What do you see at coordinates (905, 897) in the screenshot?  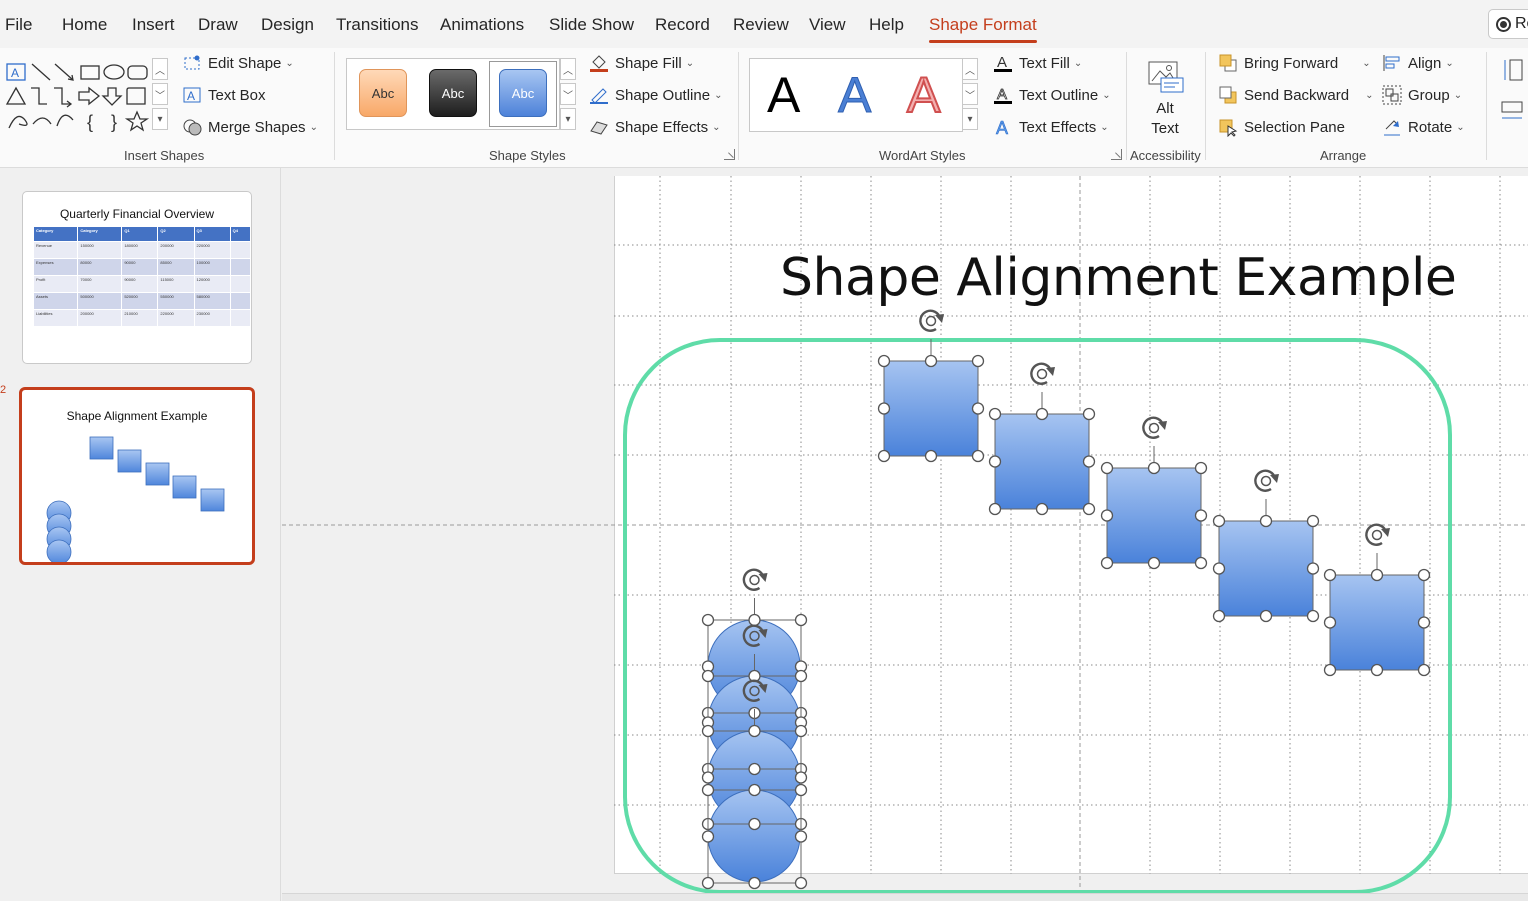 I see `horizontal-scrollbar` at bounding box center [905, 897].